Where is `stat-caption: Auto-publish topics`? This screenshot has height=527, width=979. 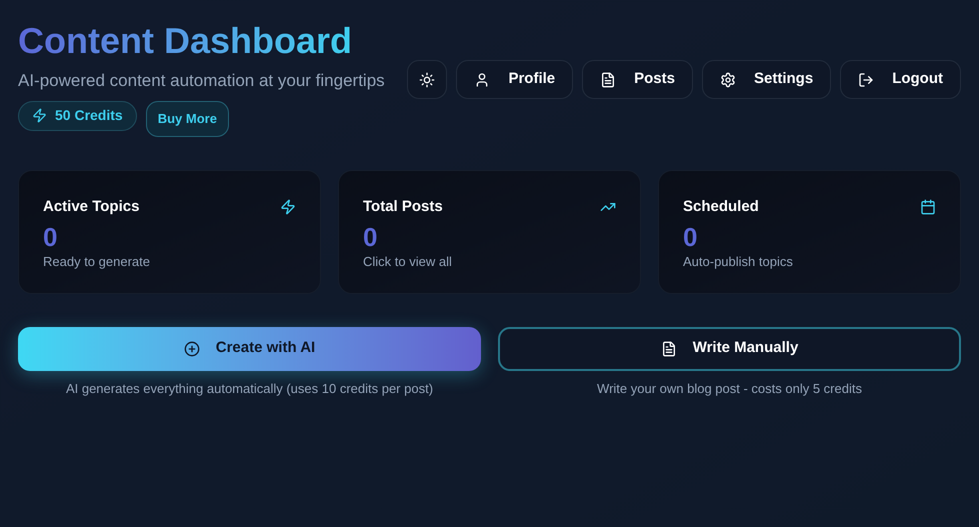
stat-caption: Auto-publish topics is located at coordinates (738, 262).